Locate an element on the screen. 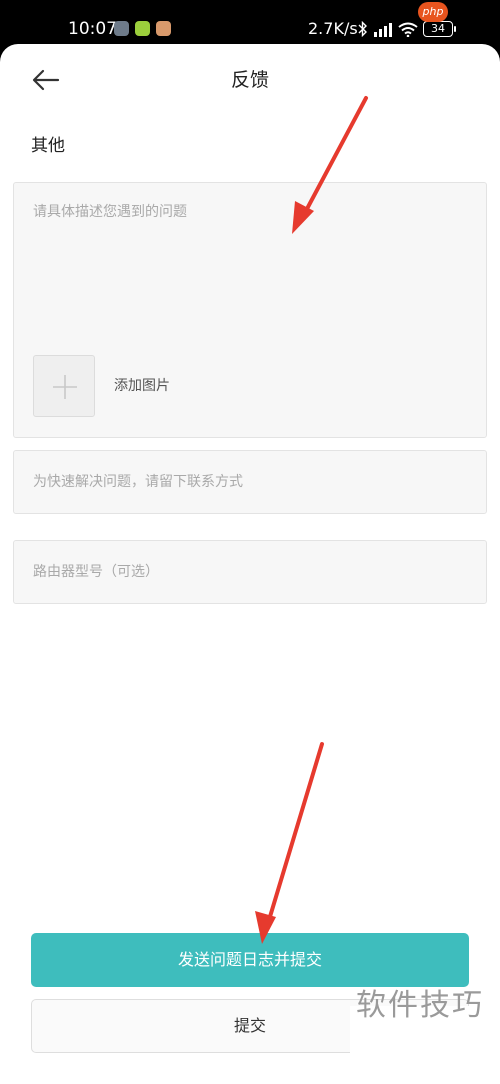 The height and width of the screenshot is (1084, 500). status-bar: 10:07 2.7K/s 34 php is located at coordinates (250, 22).